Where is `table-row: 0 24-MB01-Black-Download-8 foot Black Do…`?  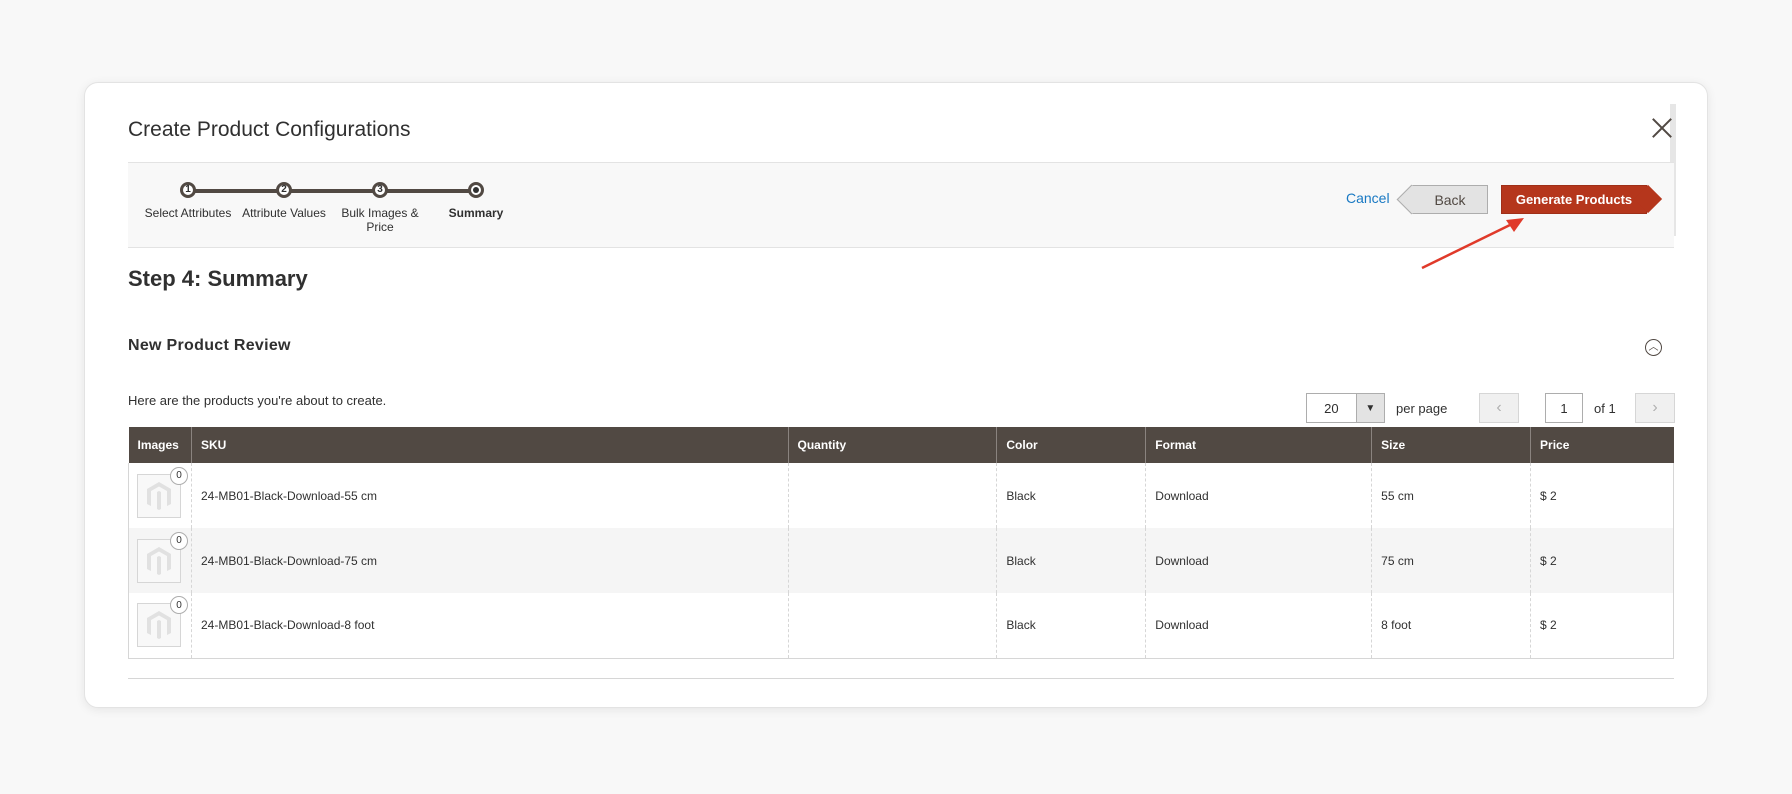
table-row: 0 24-MB01-Black-Download-8 foot Black Do… is located at coordinates (901, 625).